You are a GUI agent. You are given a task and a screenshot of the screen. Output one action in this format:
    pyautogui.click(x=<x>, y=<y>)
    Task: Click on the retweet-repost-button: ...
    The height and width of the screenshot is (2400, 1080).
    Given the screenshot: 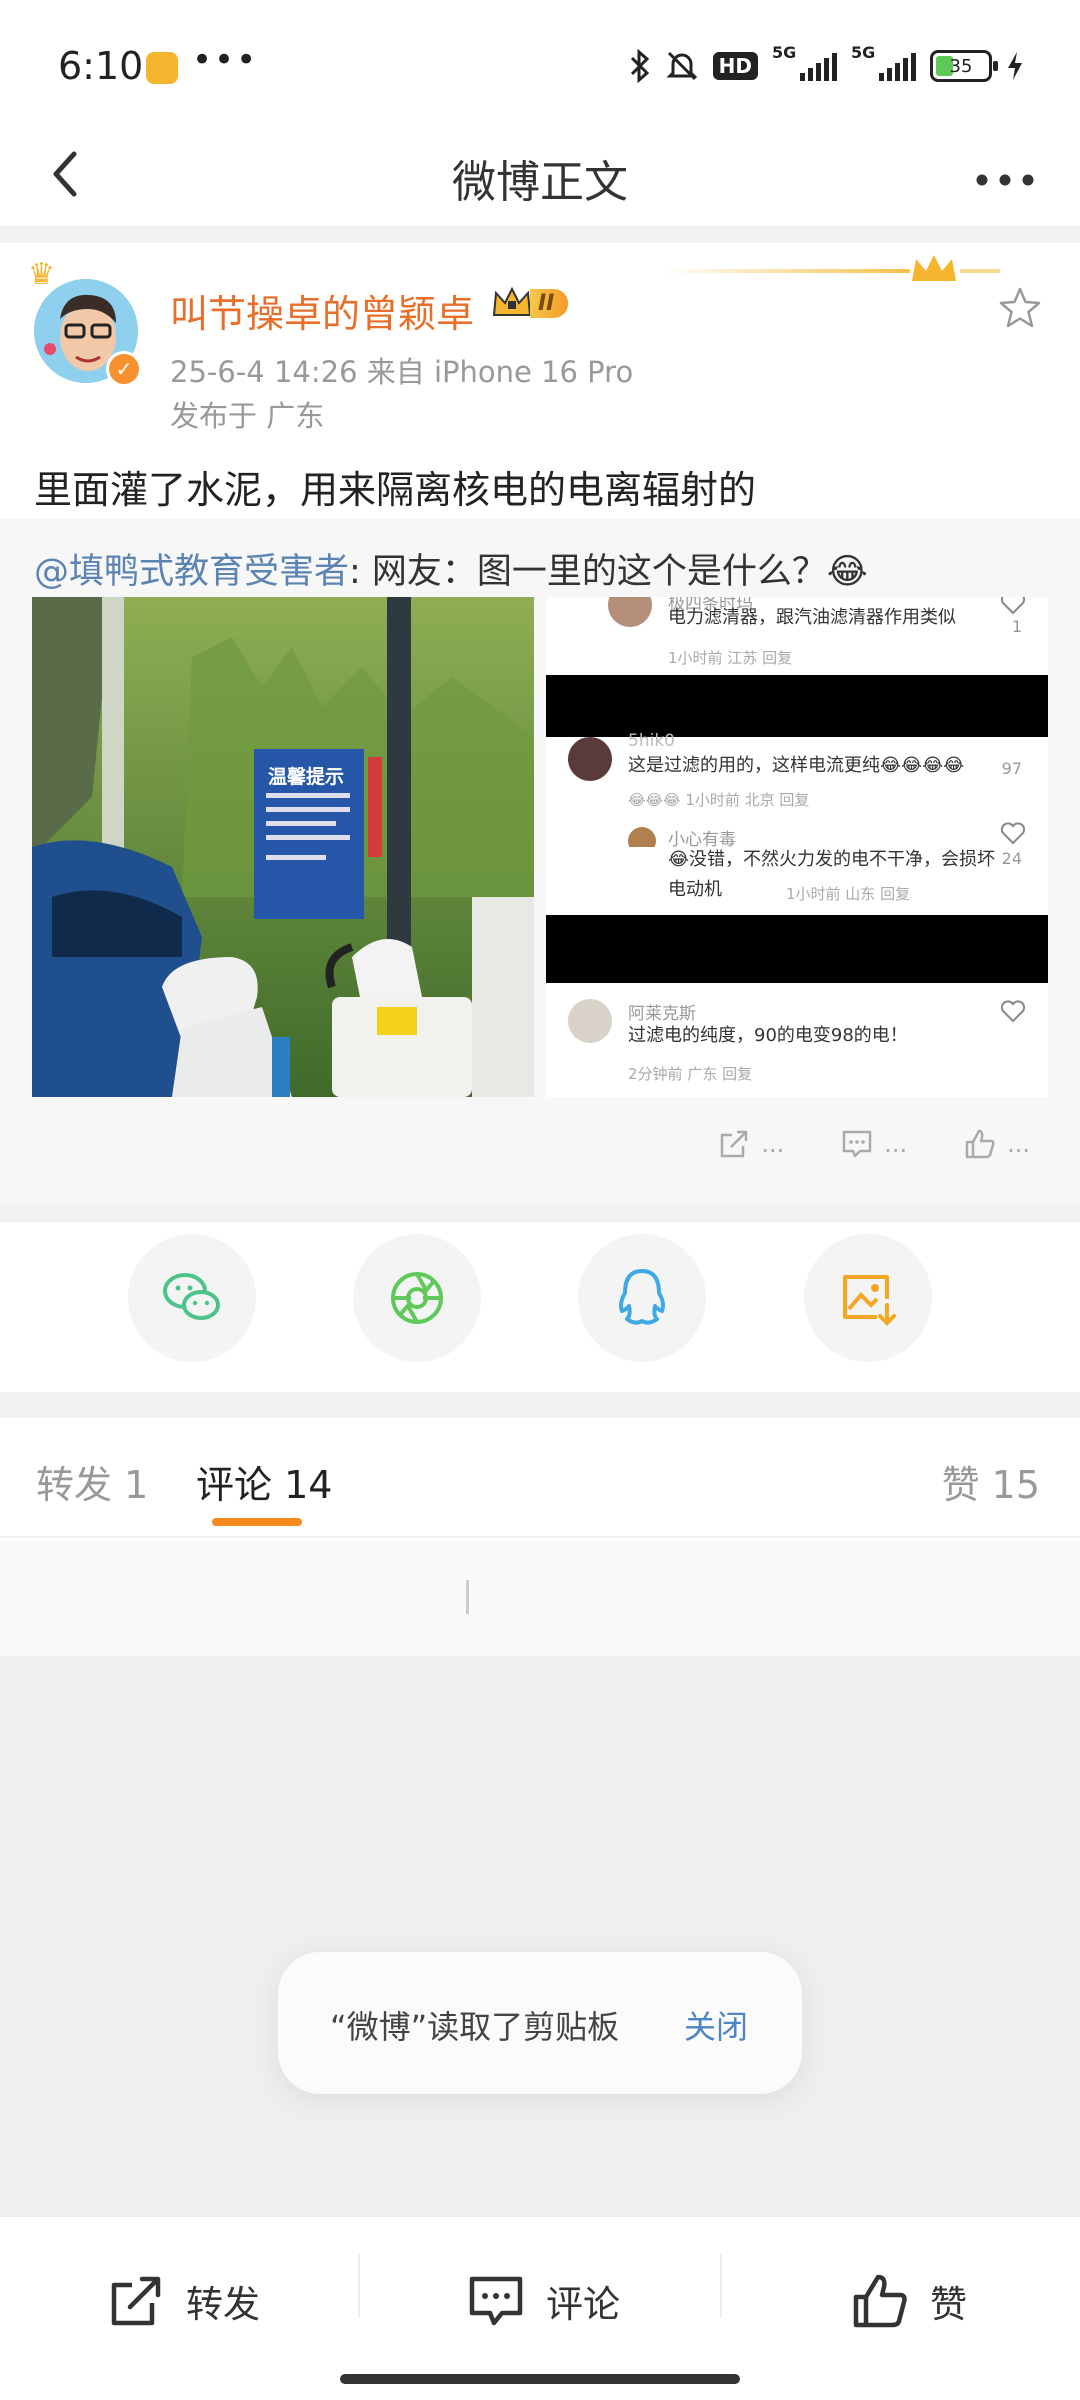 What is the action you would take?
    pyautogui.click(x=750, y=1144)
    